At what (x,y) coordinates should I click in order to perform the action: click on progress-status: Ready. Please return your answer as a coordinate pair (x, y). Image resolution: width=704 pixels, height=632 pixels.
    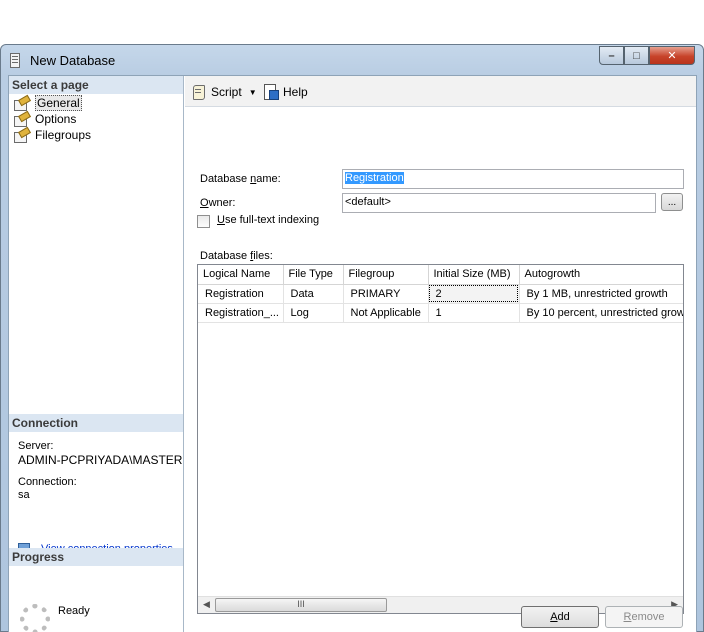
    Looking at the image, I should click on (74, 611).